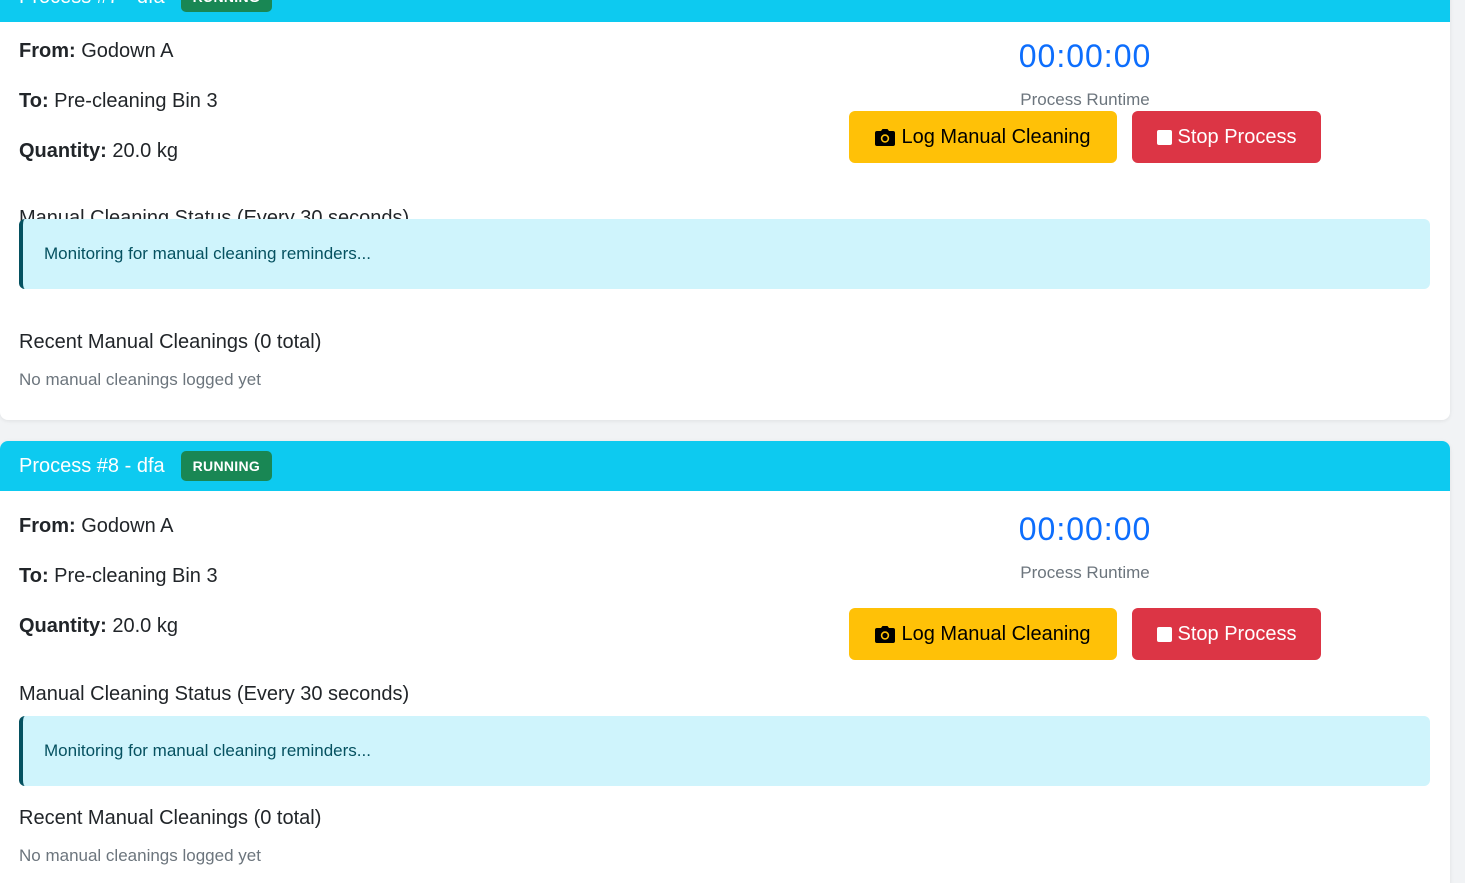 The height and width of the screenshot is (883, 1477). Describe the element at coordinates (725, 11) in the screenshot. I see `process-card-header: Process #7 - dfa RUNNING` at that location.